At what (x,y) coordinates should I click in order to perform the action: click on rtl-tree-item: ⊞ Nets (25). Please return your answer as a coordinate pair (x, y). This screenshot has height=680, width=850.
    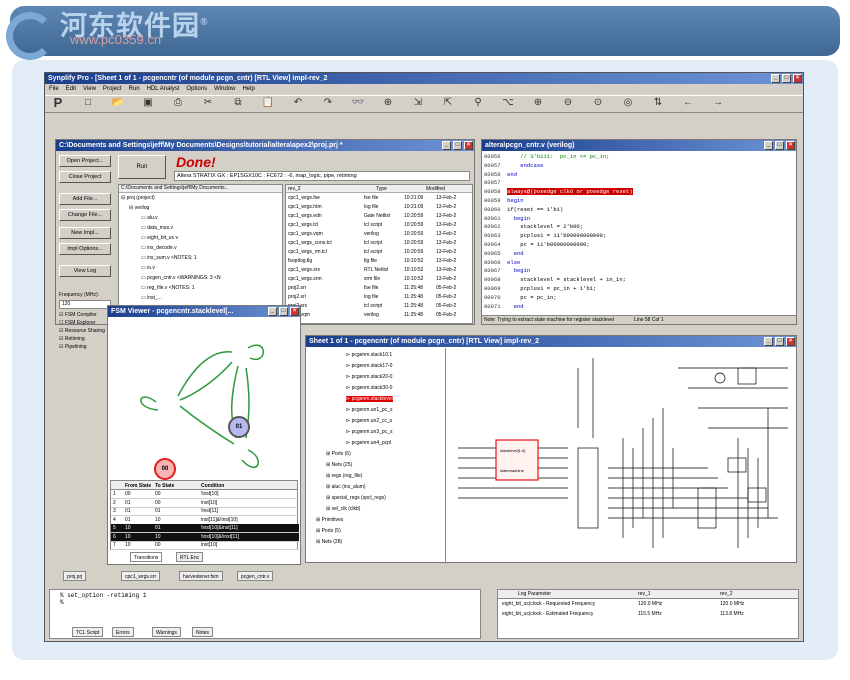
    Looking at the image, I should click on (339, 465).